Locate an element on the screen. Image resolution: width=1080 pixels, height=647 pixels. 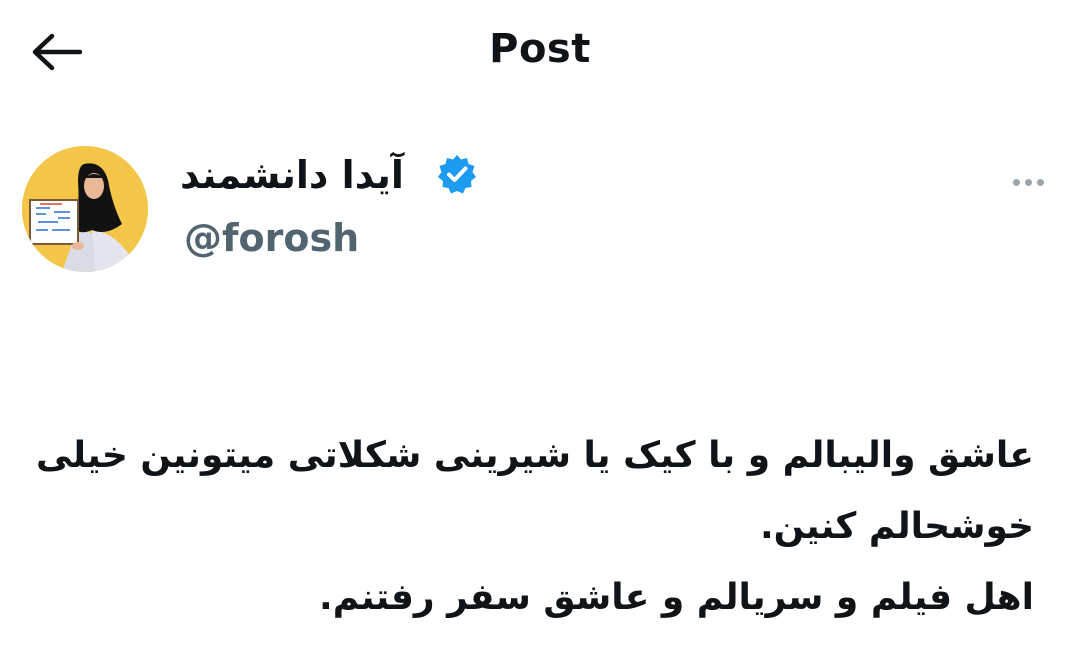
more-options-button is located at coordinates (1028, 182).